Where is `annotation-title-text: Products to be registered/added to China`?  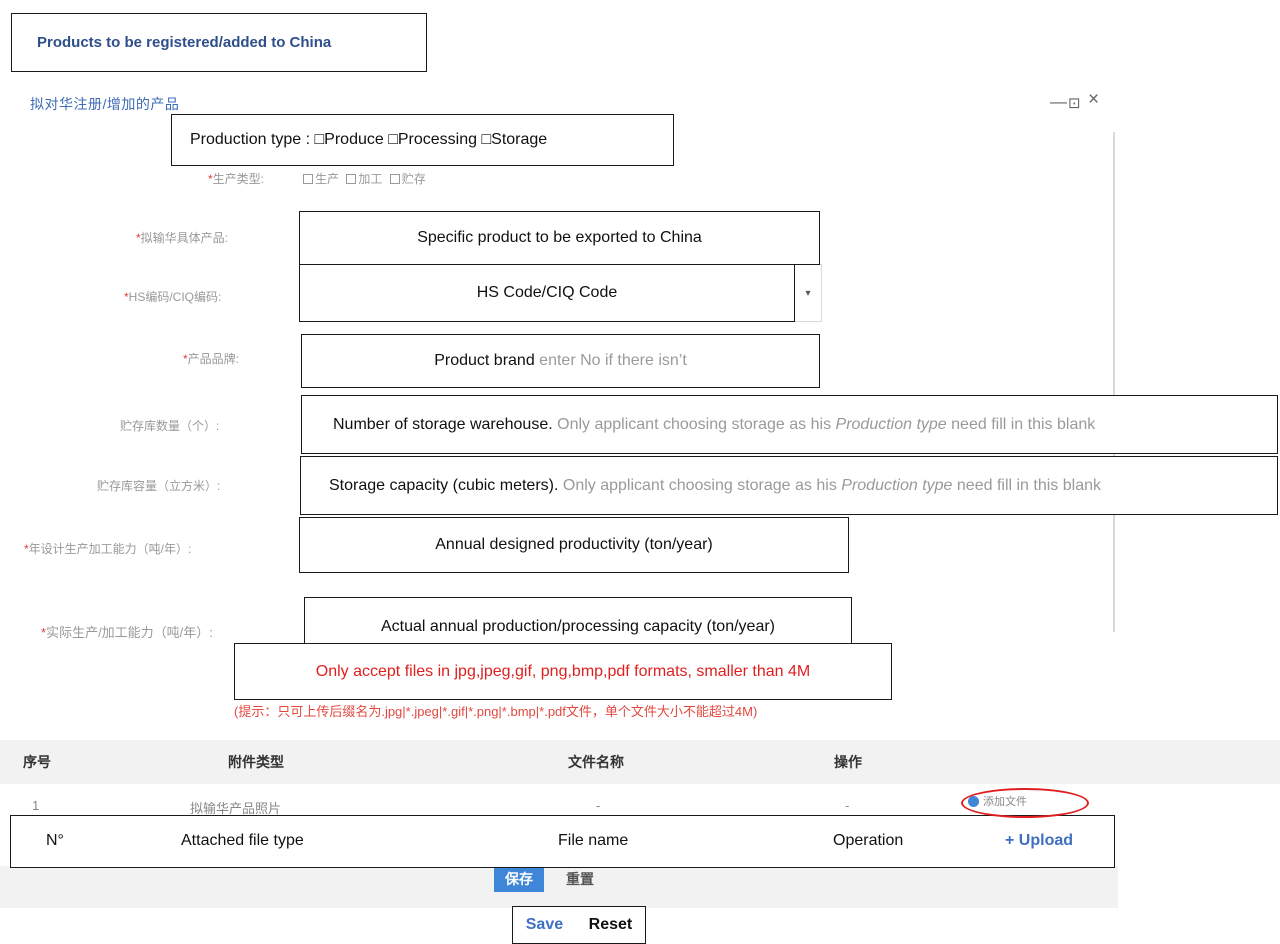 annotation-title-text: Products to be registered/added to China is located at coordinates (184, 42).